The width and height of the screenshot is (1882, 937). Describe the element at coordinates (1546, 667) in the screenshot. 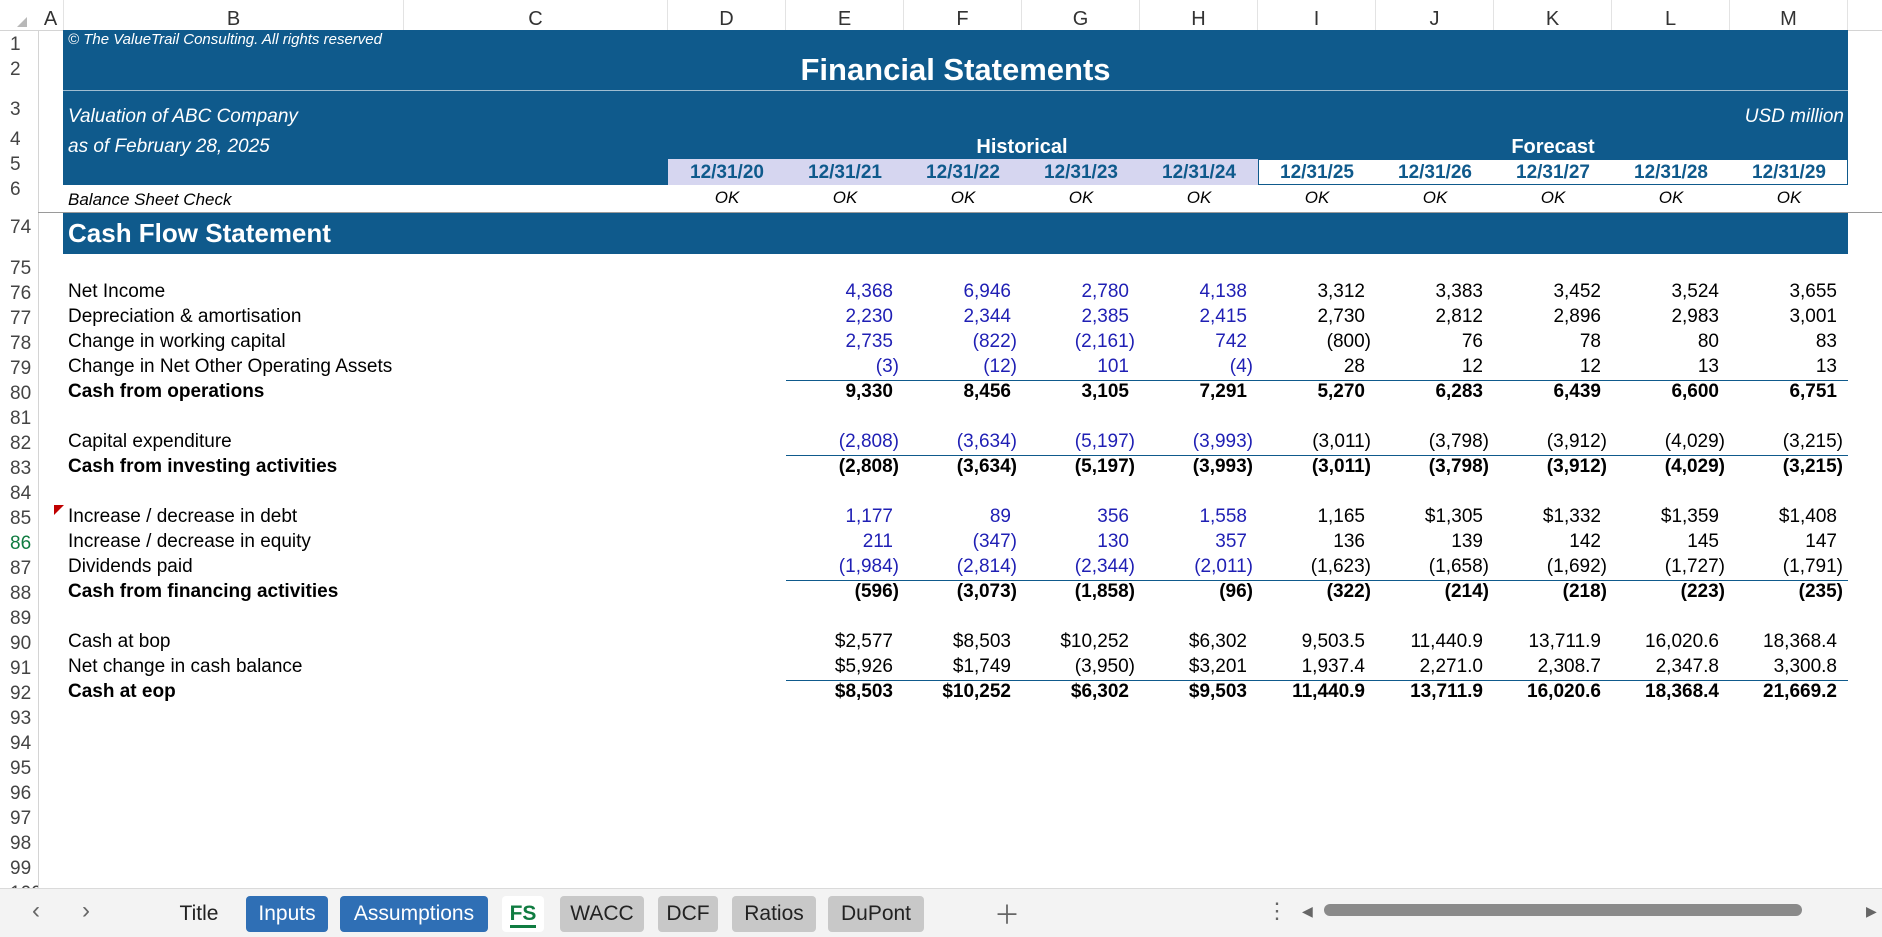

I see `cell-value: 2,308.7` at that location.